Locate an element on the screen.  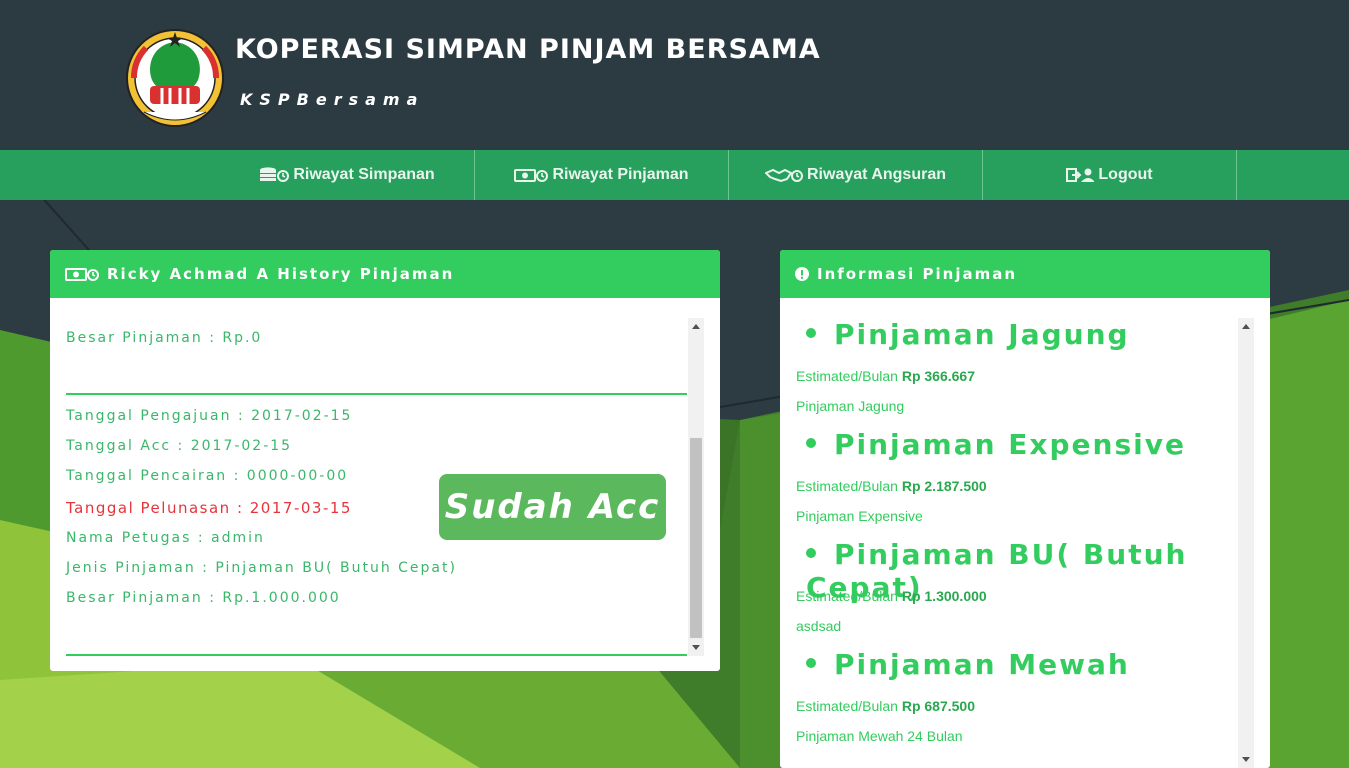
scroll-thumb is located at coordinates (696, 538).